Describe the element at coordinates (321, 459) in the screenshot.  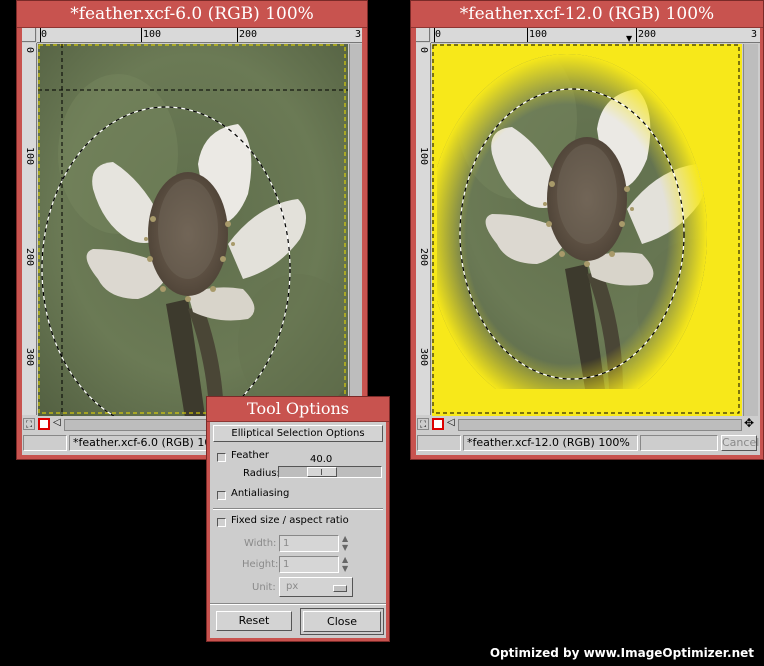
I see `radius-value: 40.0` at that location.